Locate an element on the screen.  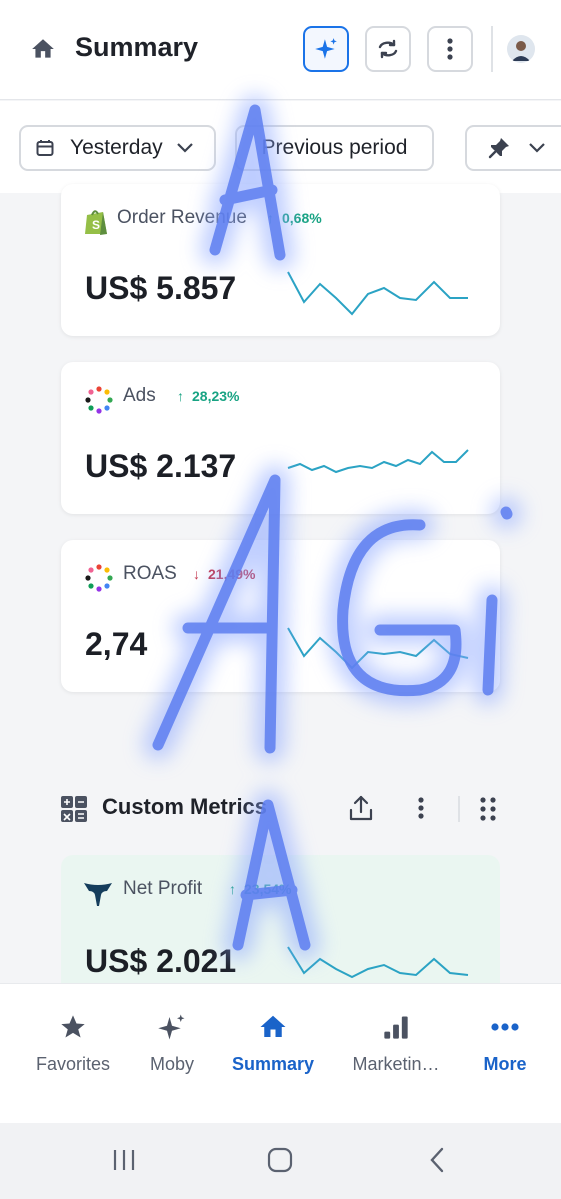
bottom-navigation: Favorites Moby Summary Marketin… More is located at coordinates (280, 1053).